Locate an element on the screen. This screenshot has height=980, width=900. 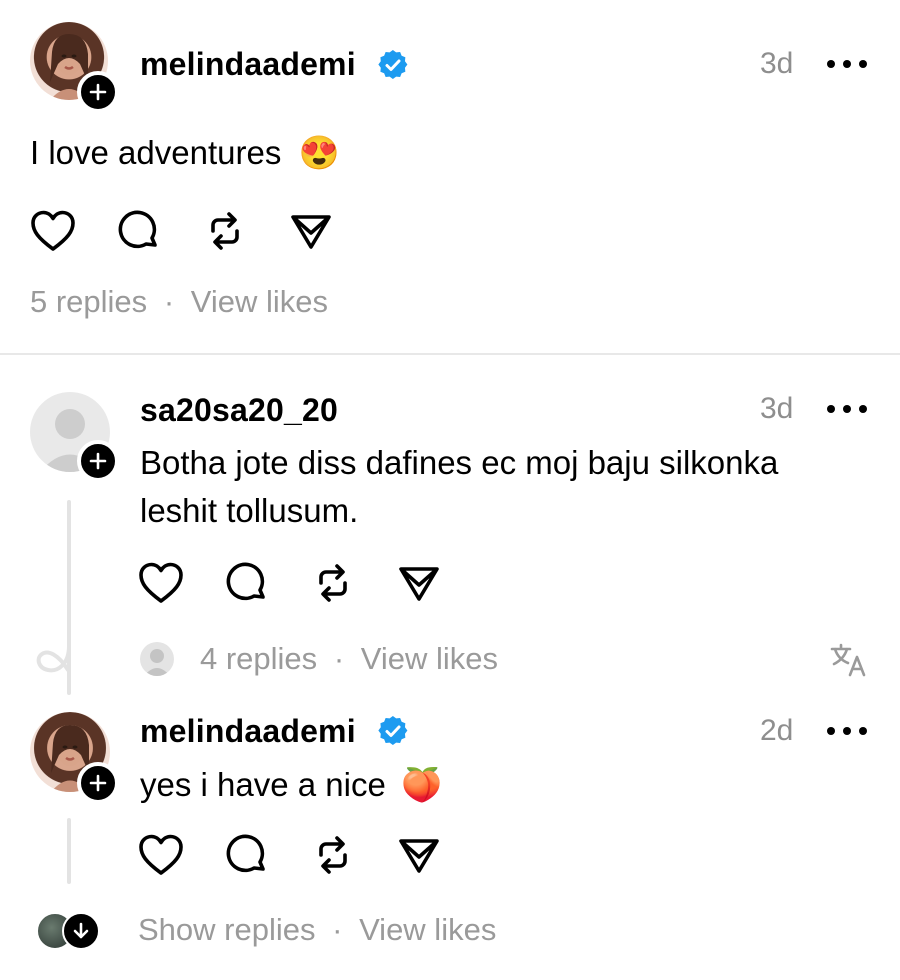
heart-eyes-emoji: 😍 is located at coordinates (319, 152).